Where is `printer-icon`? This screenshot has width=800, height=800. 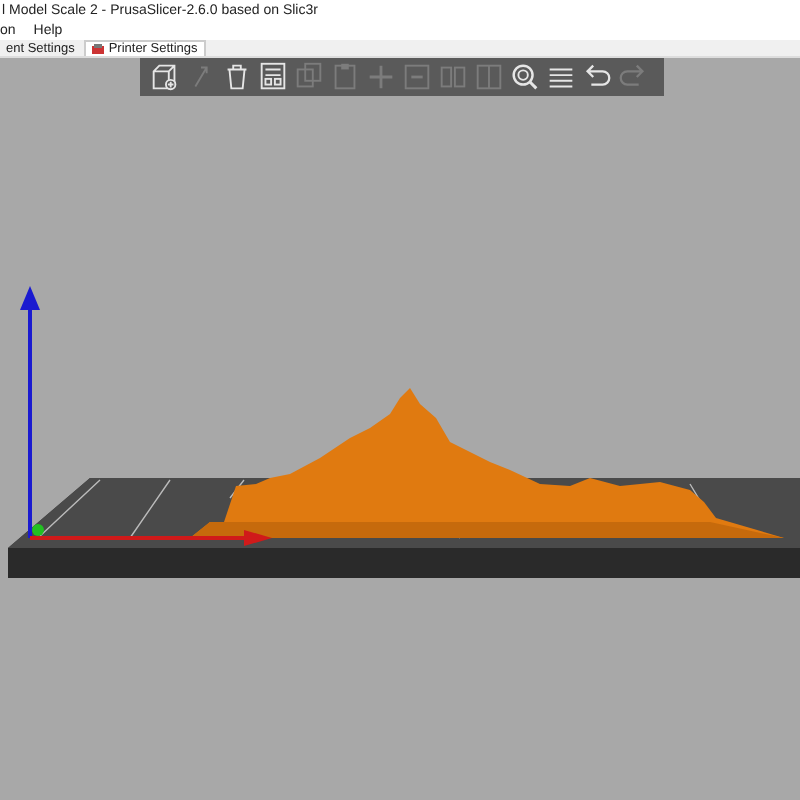
printer-icon is located at coordinates (98, 49).